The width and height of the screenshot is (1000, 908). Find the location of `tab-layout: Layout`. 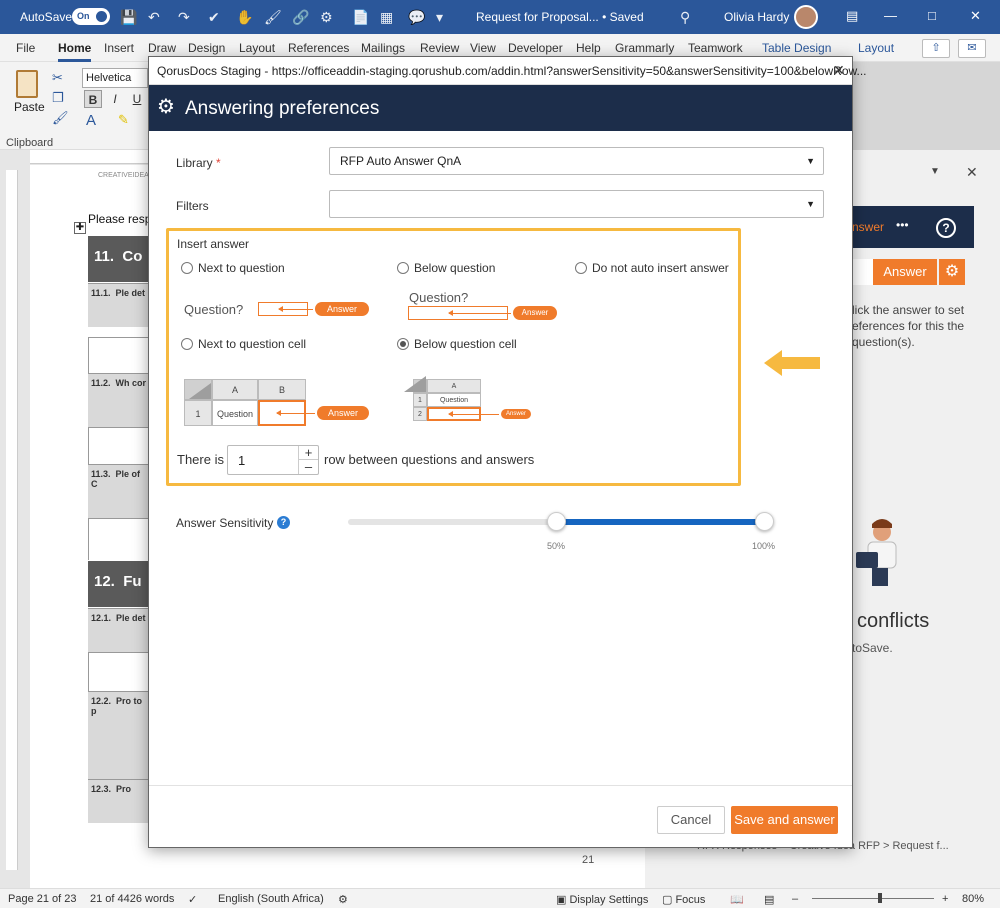

tab-layout: Layout is located at coordinates (257, 48).